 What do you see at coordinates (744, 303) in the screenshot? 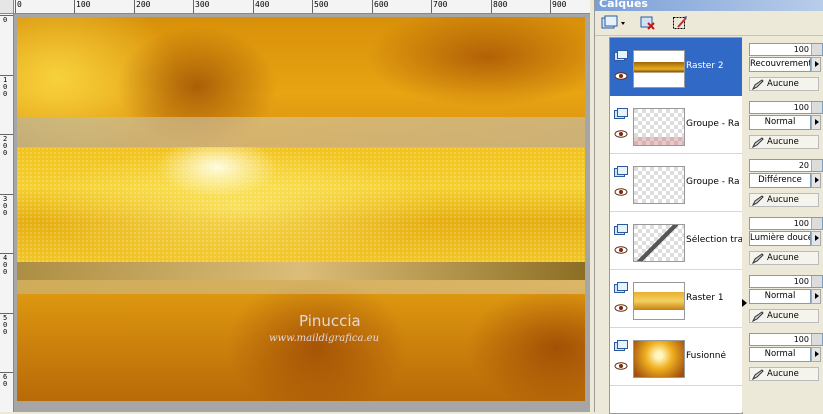
I see `expand-arrow-icon` at bounding box center [744, 303].